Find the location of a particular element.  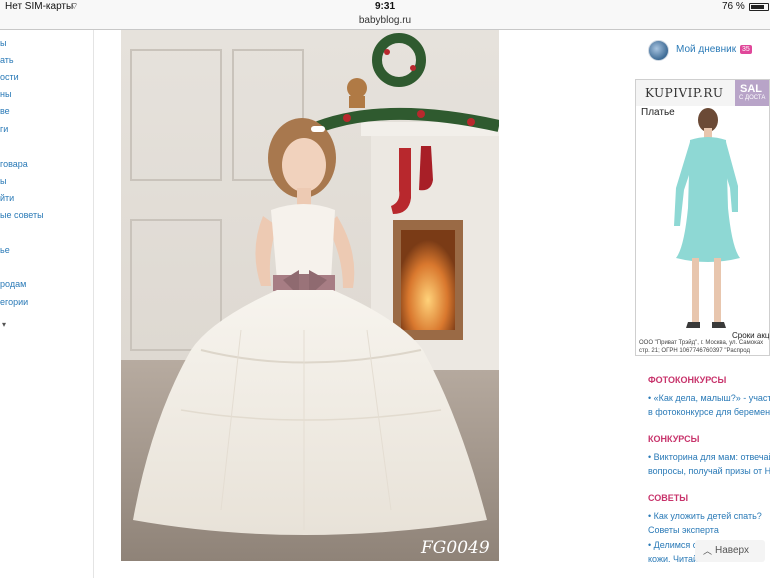

ad-sale-text: SAL is located at coordinates (751, 89).